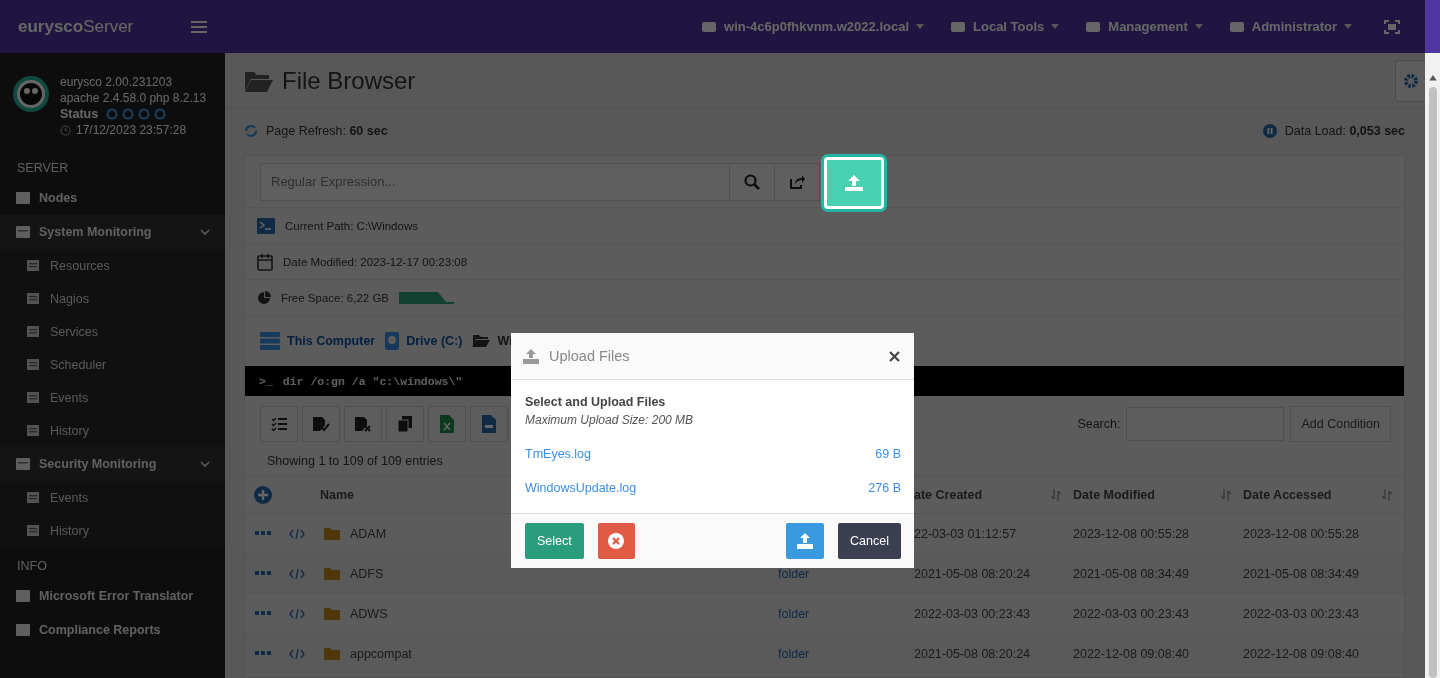 The width and height of the screenshot is (1440, 678). What do you see at coordinates (335, 297) in the screenshot?
I see `info-text: Free Space: 6,22 GB` at bounding box center [335, 297].